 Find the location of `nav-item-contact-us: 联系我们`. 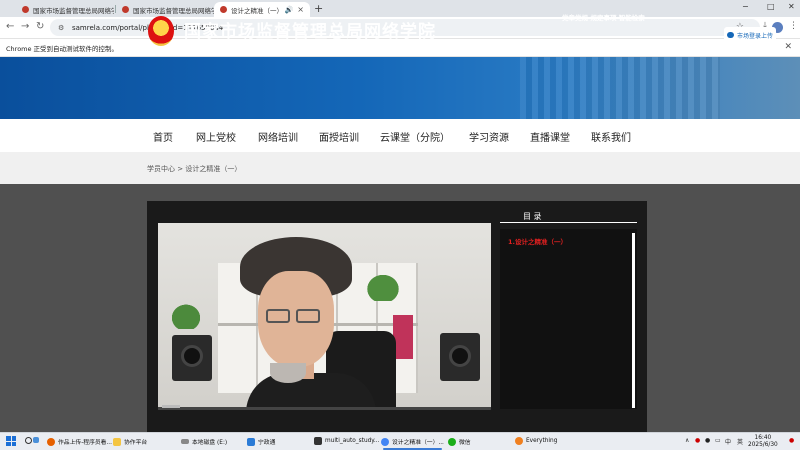

nav-item-contact-us: 联系我们 is located at coordinates (611, 136).